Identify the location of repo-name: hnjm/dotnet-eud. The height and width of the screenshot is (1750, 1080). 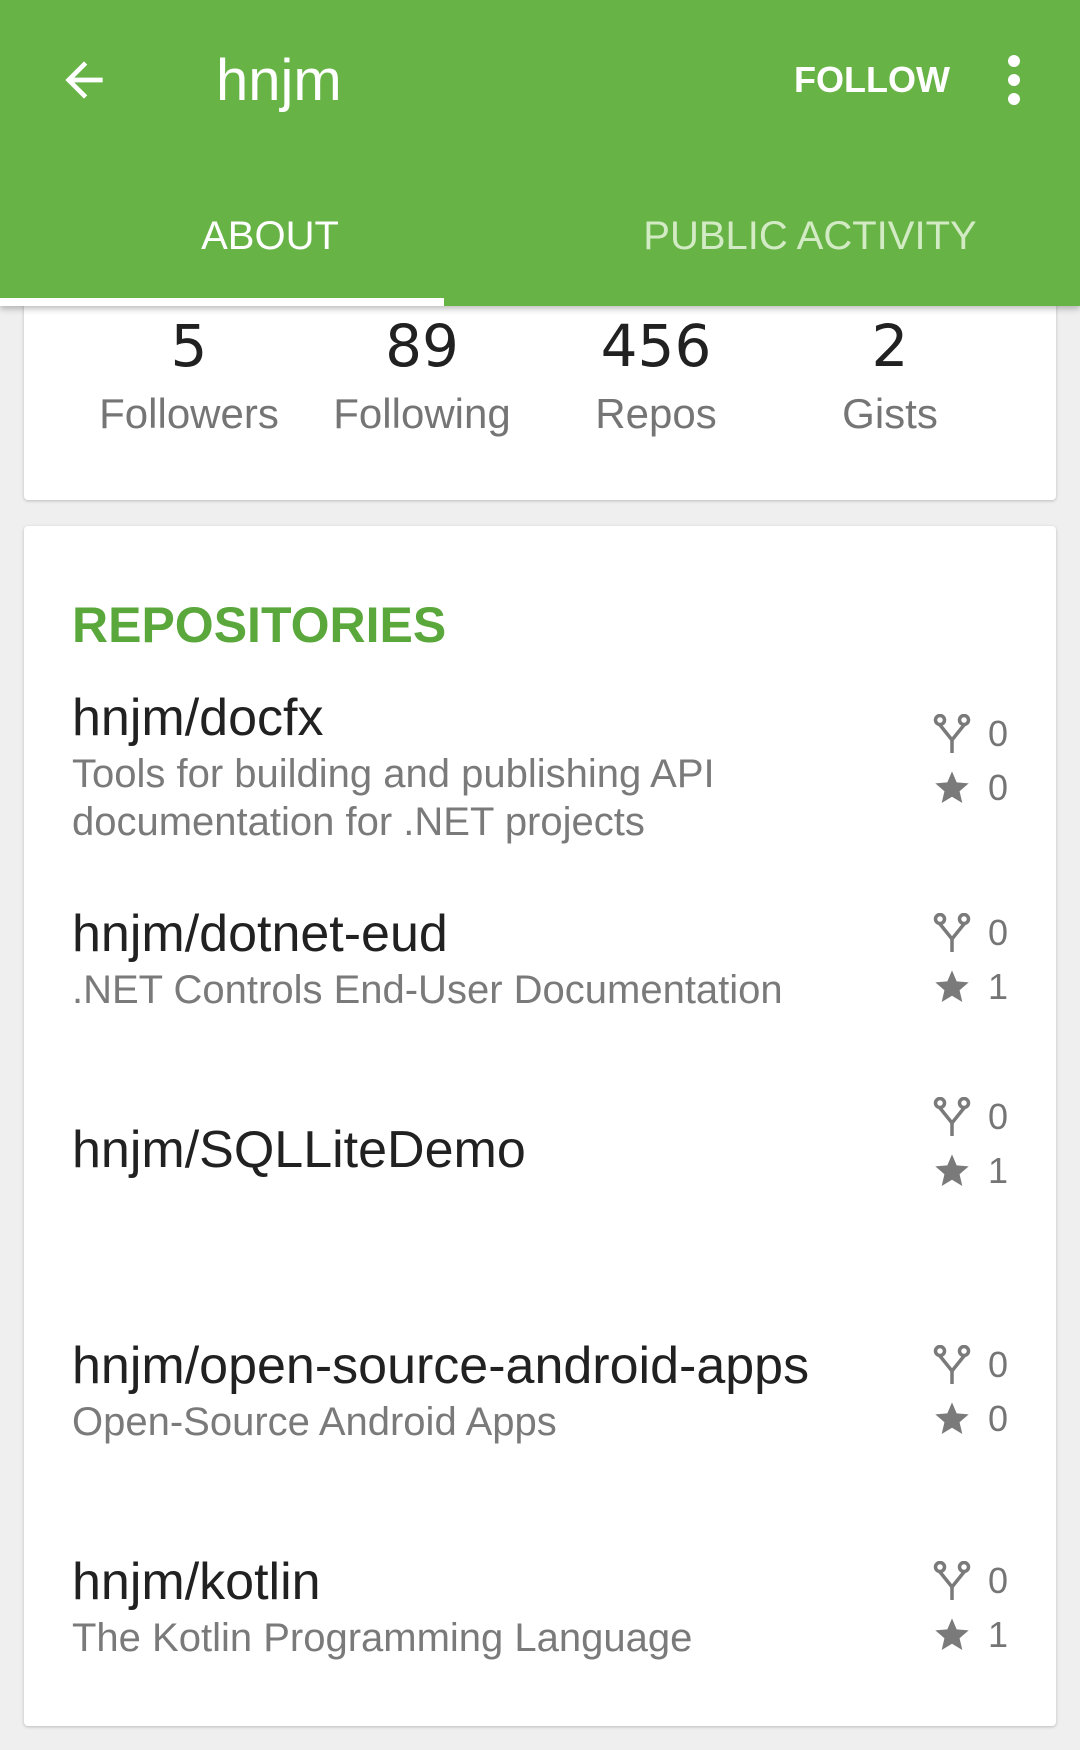
(260, 934).